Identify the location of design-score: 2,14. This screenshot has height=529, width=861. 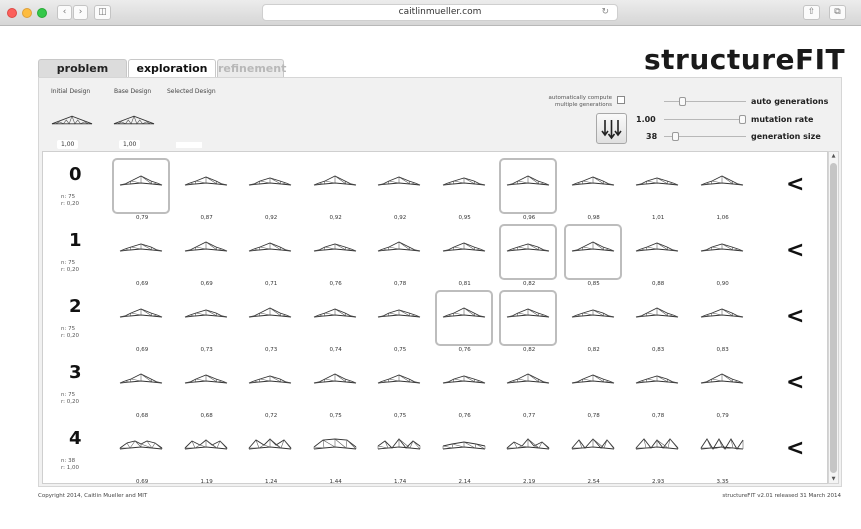
(464, 481).